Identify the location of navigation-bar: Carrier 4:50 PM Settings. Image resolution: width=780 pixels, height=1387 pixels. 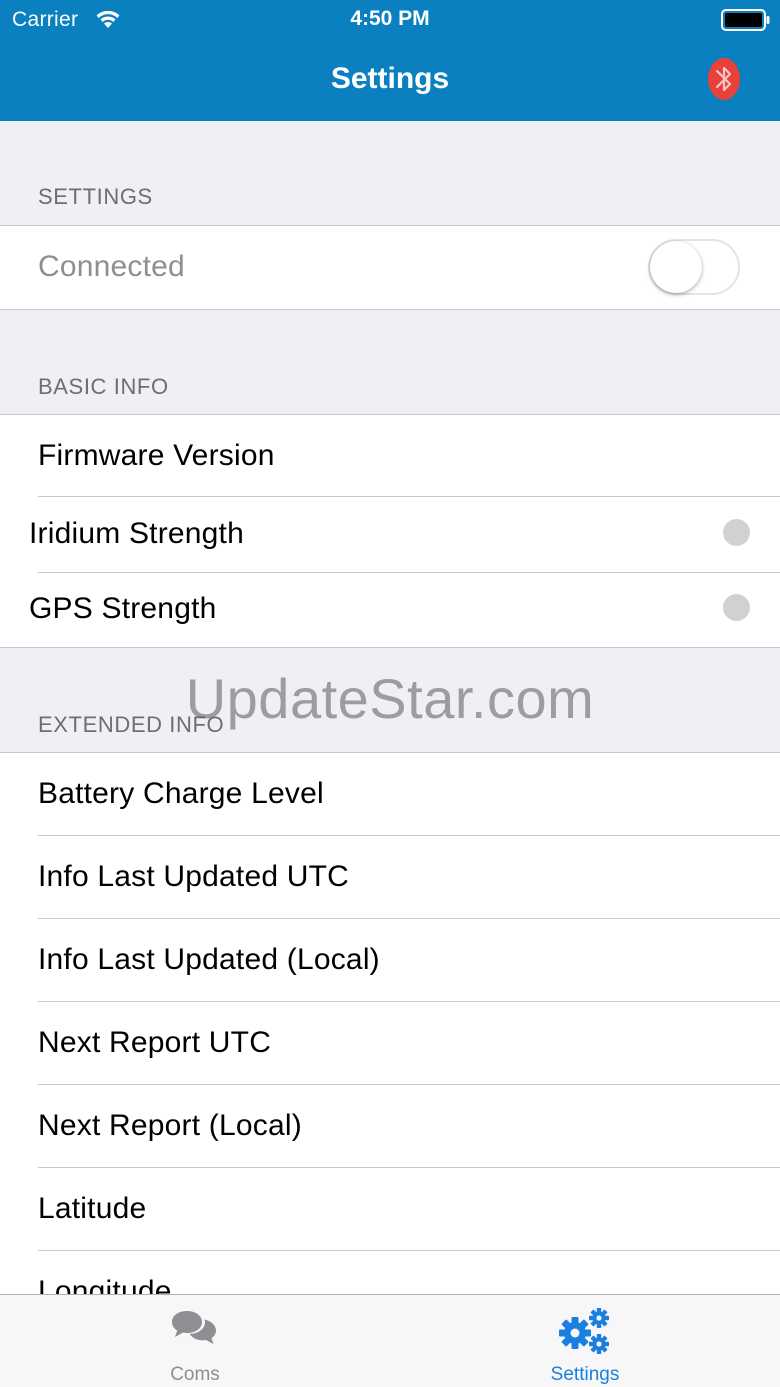
(390, 60).